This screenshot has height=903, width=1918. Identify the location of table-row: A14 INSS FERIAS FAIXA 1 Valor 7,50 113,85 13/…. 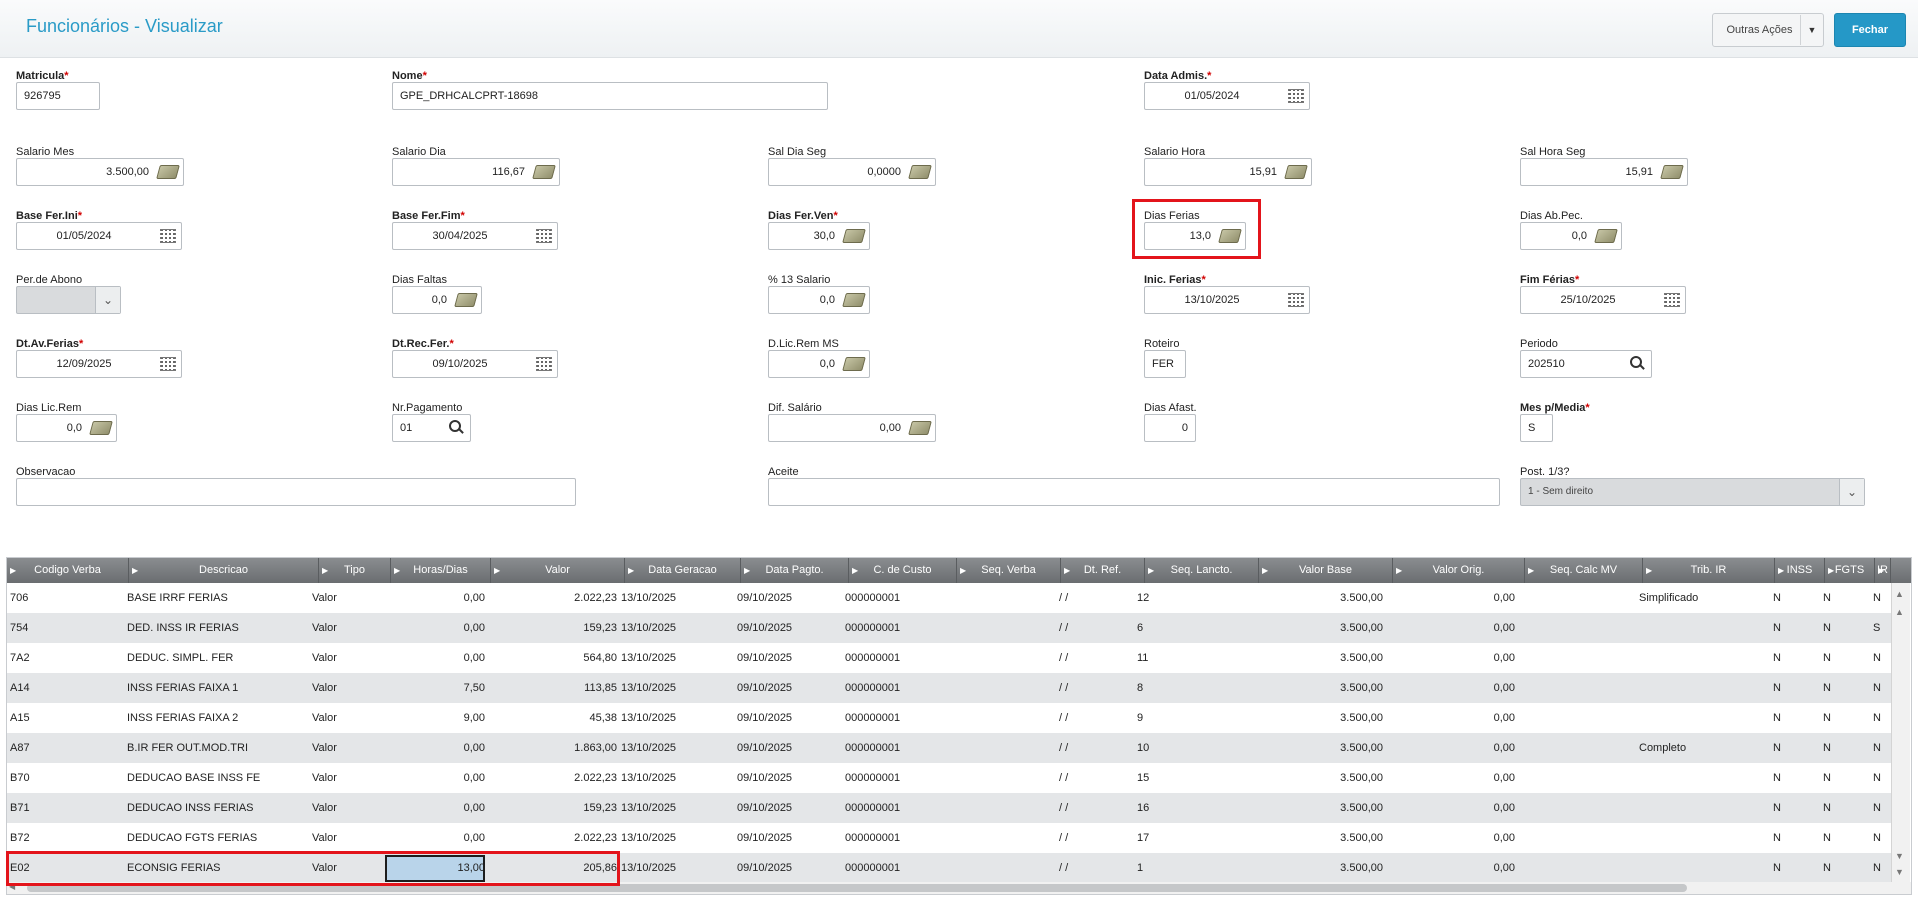
(949, 688).